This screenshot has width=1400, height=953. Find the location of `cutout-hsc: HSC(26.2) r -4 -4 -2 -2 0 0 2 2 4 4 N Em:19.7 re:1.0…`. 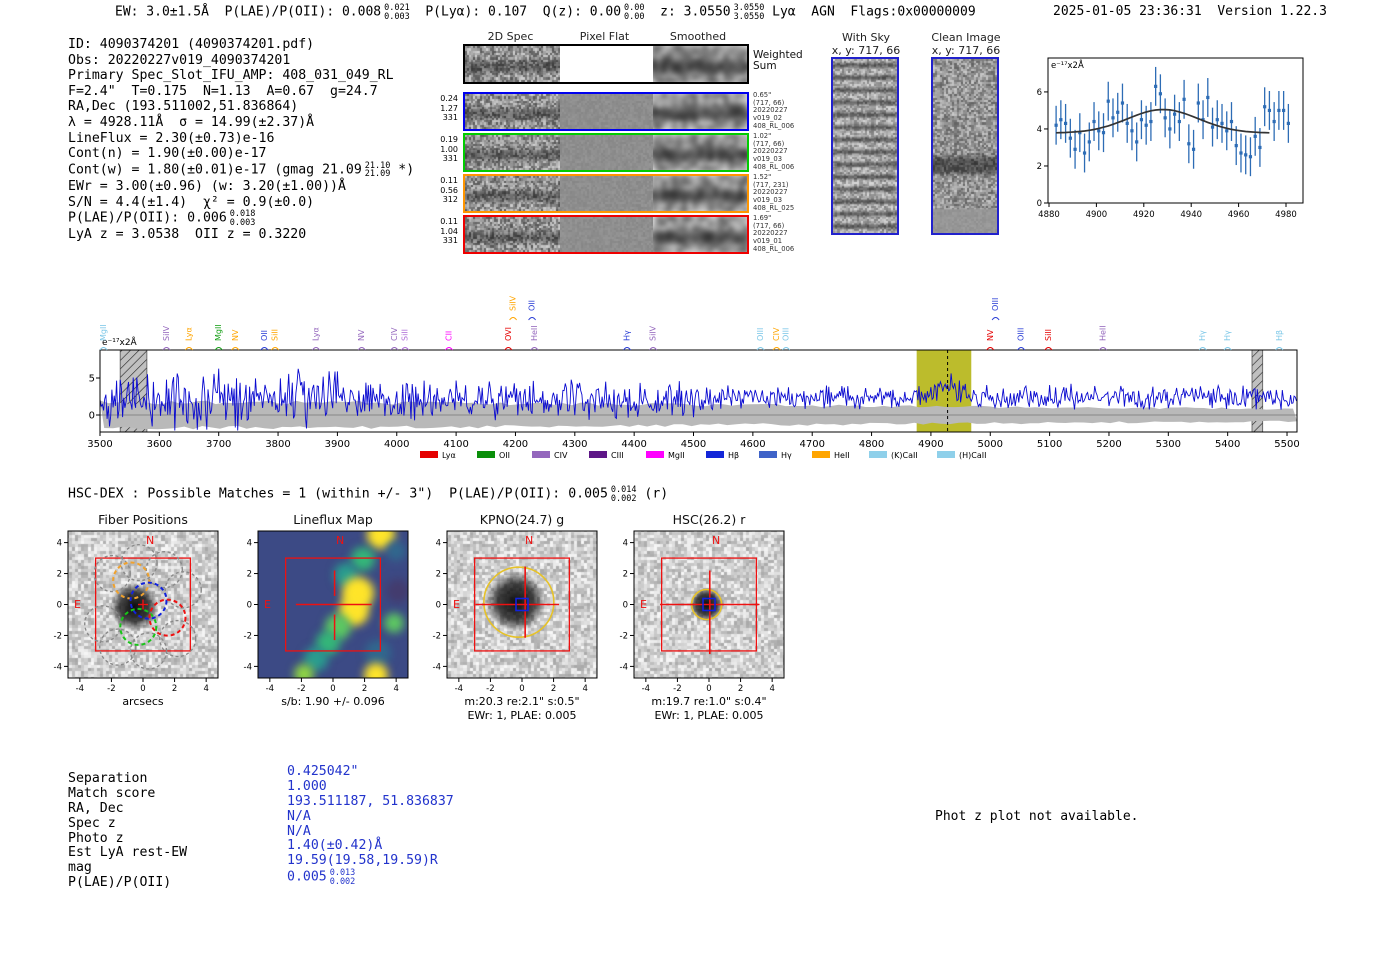

cutout-hsc: HSC(26.2) r -4 -4 -2 -2 0 0 2 2 4 4 N Em:19.7 re:1.0… is located at coordinates (711, 620).